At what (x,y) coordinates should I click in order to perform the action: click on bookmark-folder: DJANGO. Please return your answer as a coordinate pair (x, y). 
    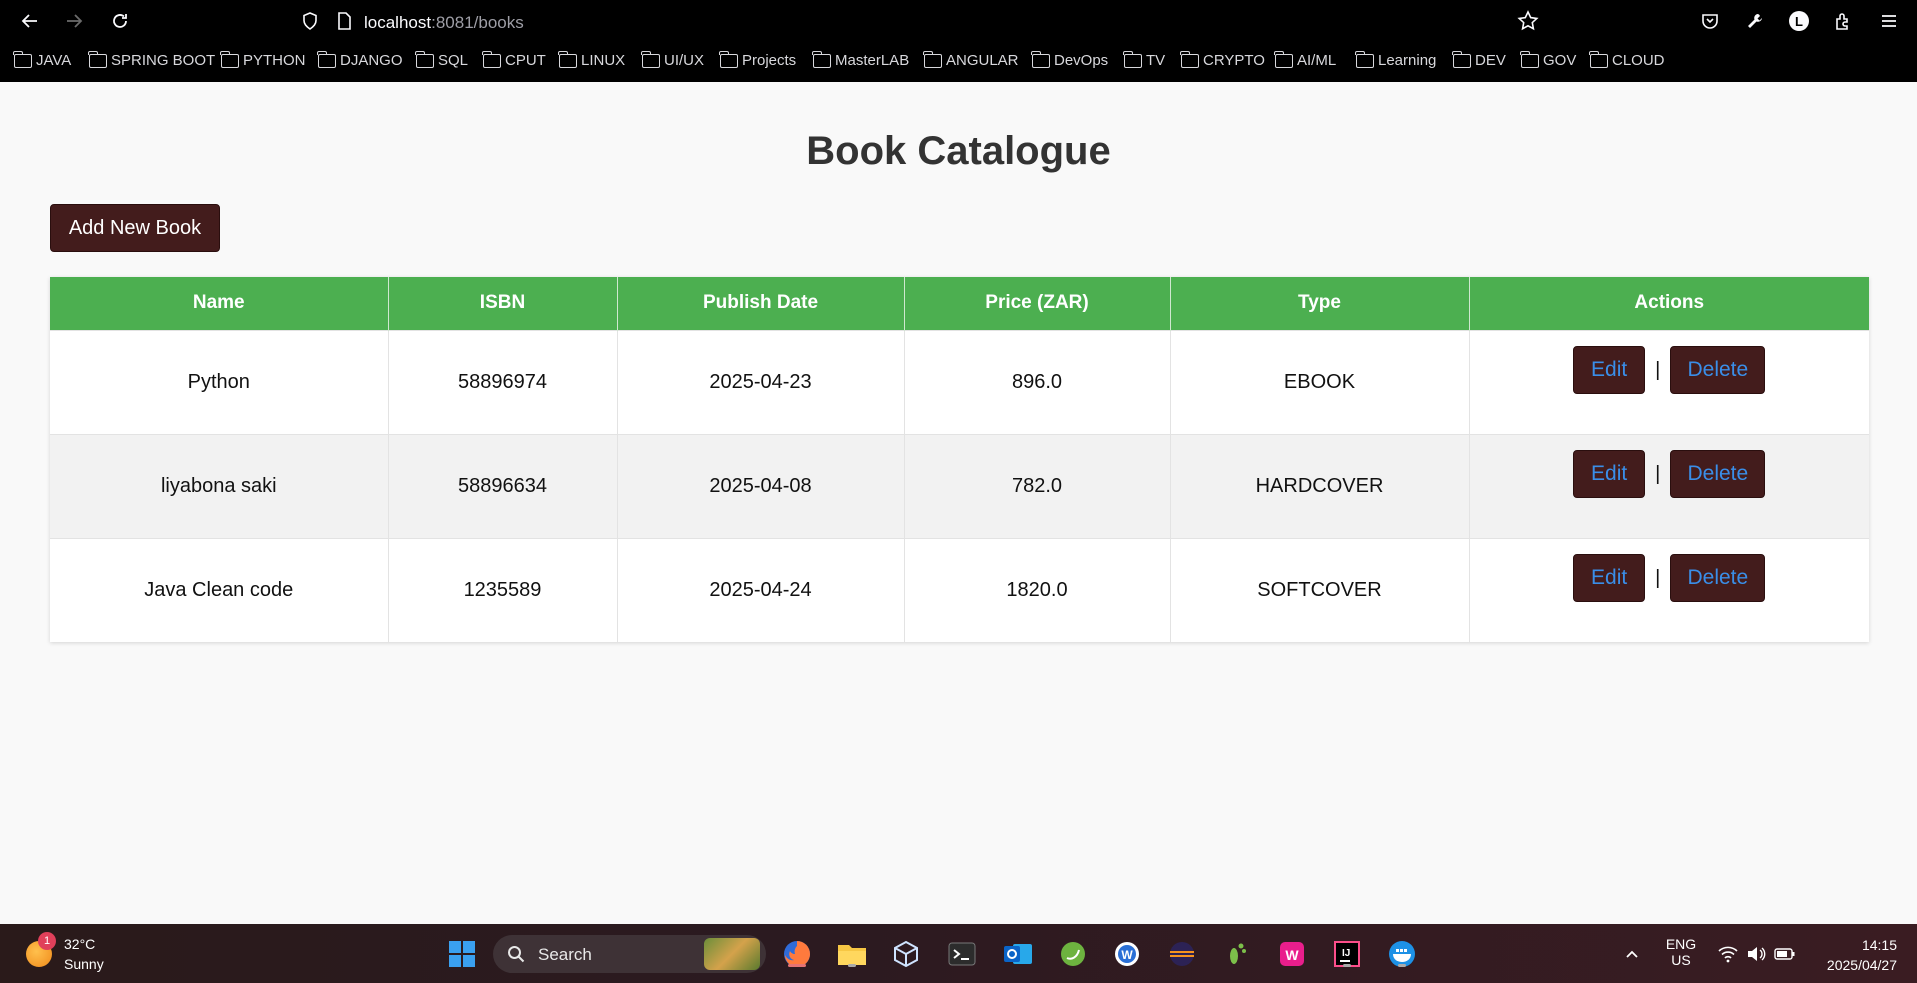
    Looking at the image, I should click on (360, 59).